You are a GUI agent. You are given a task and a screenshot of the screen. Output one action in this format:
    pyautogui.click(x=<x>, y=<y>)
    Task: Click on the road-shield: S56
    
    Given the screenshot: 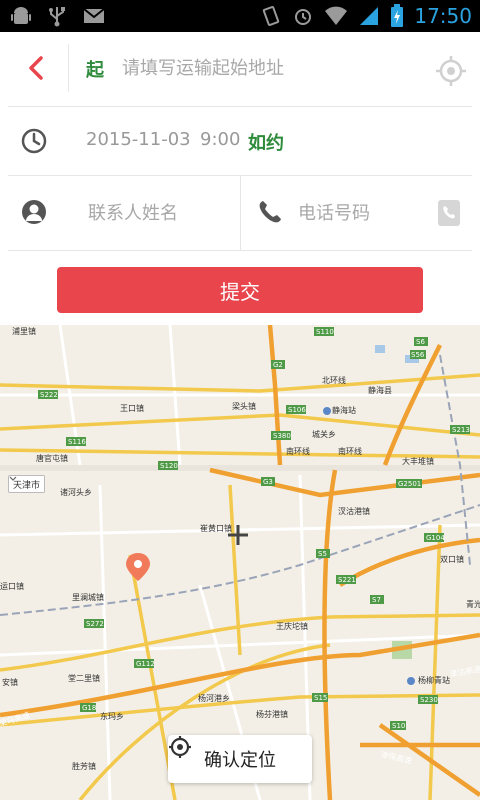 What is the action you would take?
    pyautogui.click(x=418, y=355)
    